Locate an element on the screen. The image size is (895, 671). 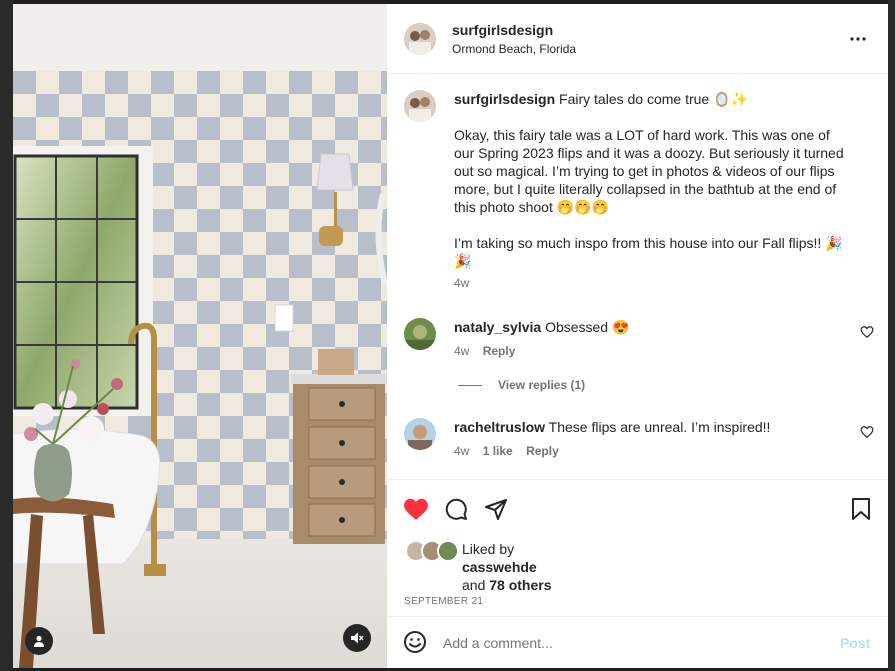
share-button is located at coordinates (496, 511).